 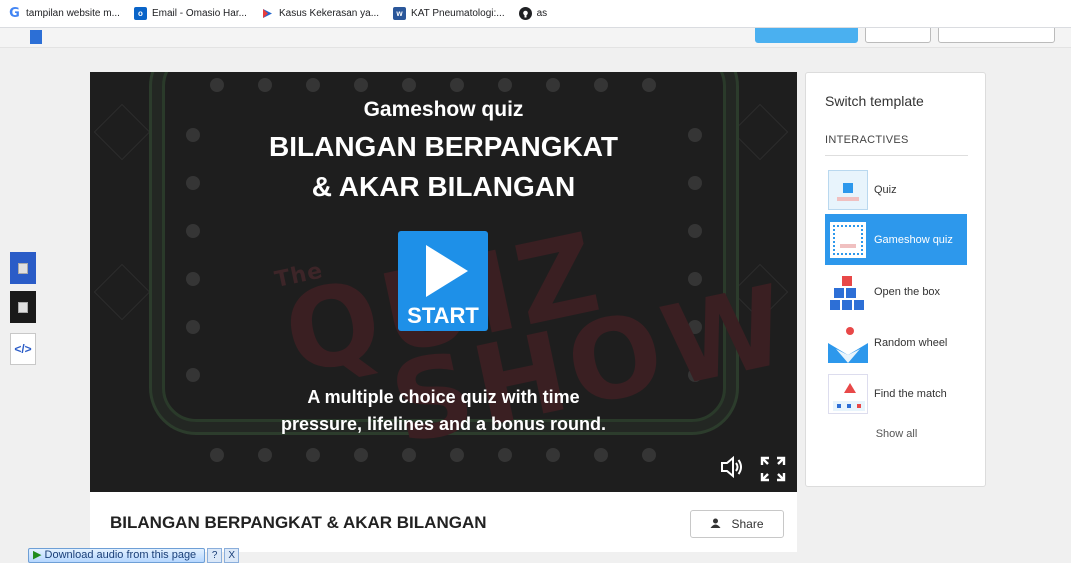 What do you see at coordinates (885, 189) in the screenshot?
I see `template-name: Quiz` at bounding box center [885, 189].